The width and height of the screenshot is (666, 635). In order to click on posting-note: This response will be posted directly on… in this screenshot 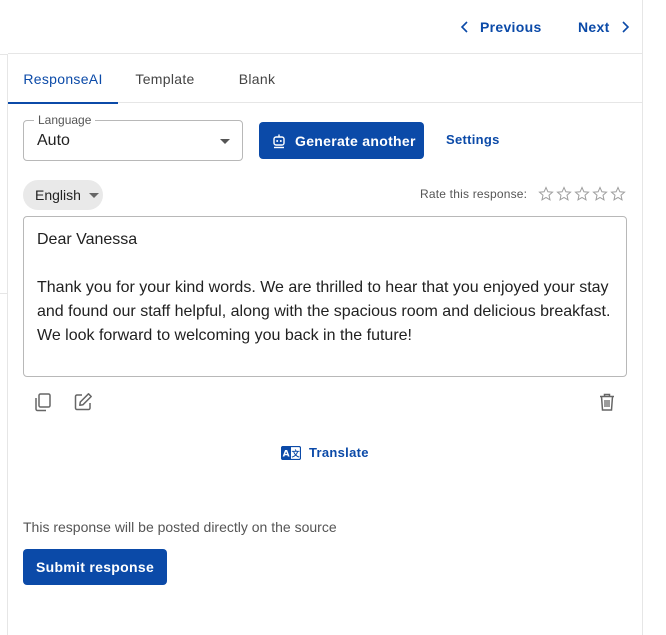, I will do `click(180, 527)`.